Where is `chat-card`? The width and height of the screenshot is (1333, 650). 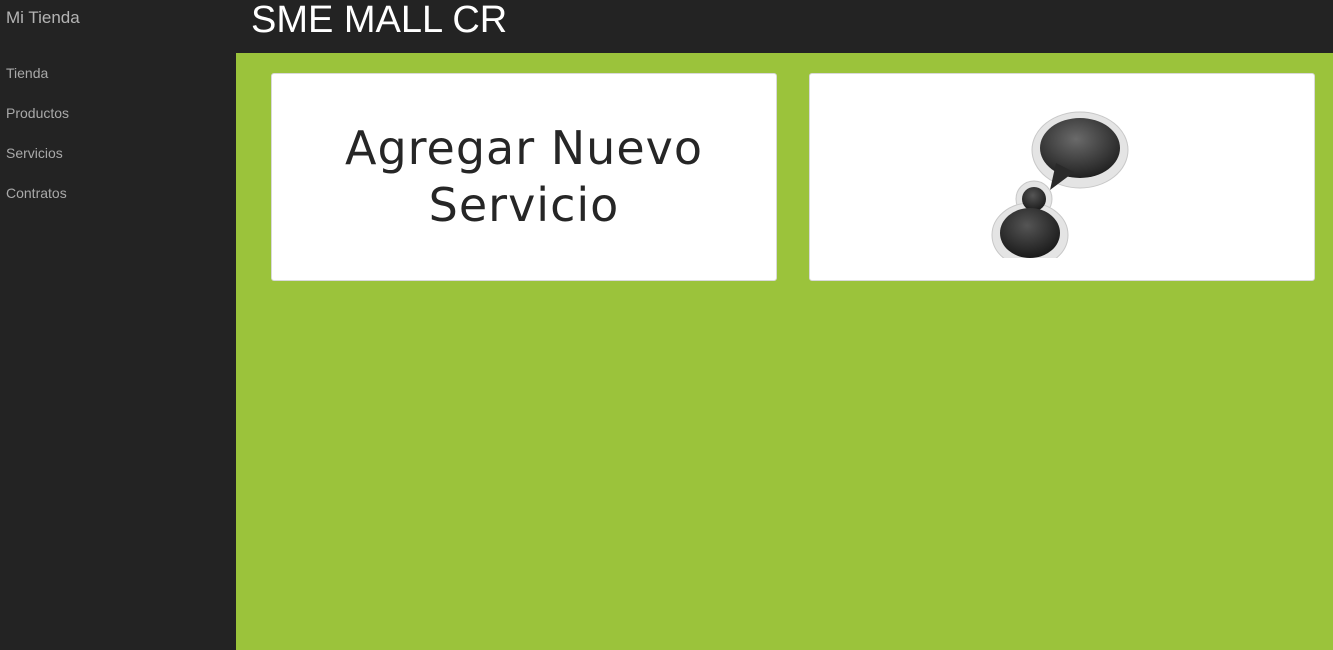
chat-card is located at coordinates (1062, 177).